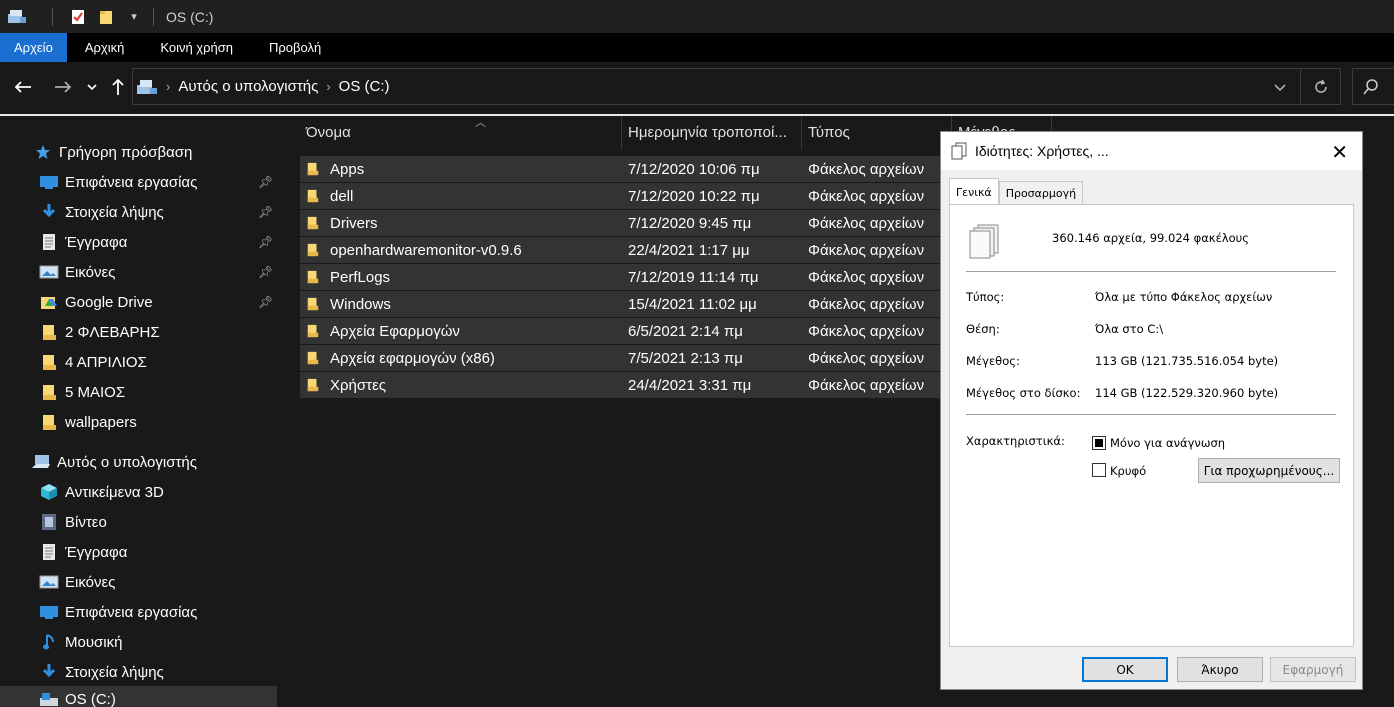 The width and height of the screenshot is (1394, 707). I want to click on download-icon, so click(49, 212).